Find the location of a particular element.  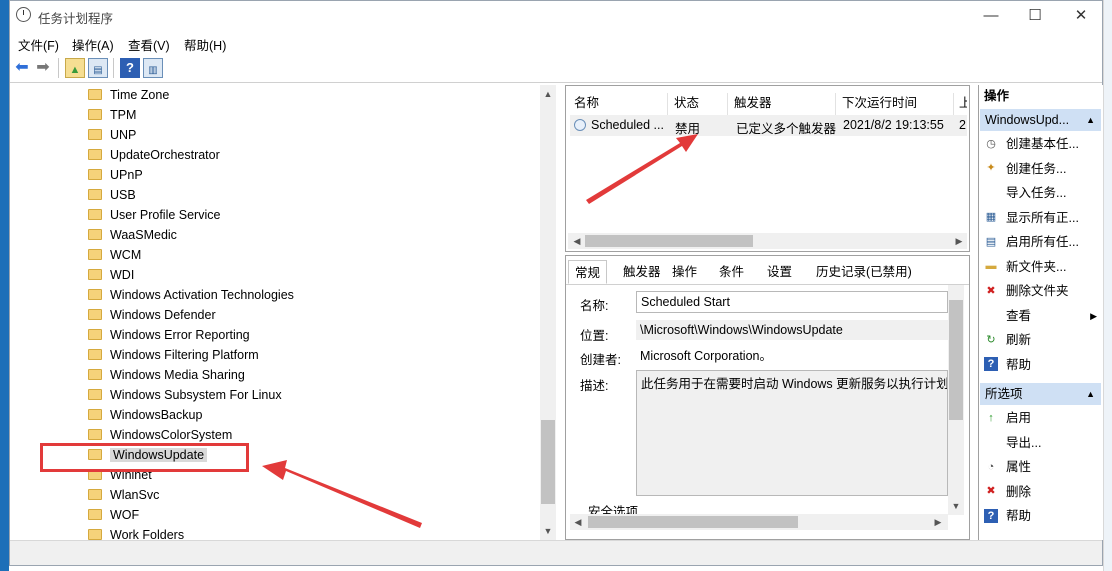

column-header-trigger: 触发器 is located at coordinates (783, 104).